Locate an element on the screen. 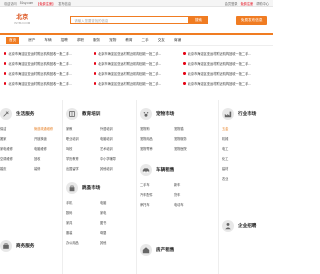  category-link: 建材 is located at coordinates (242, 168).